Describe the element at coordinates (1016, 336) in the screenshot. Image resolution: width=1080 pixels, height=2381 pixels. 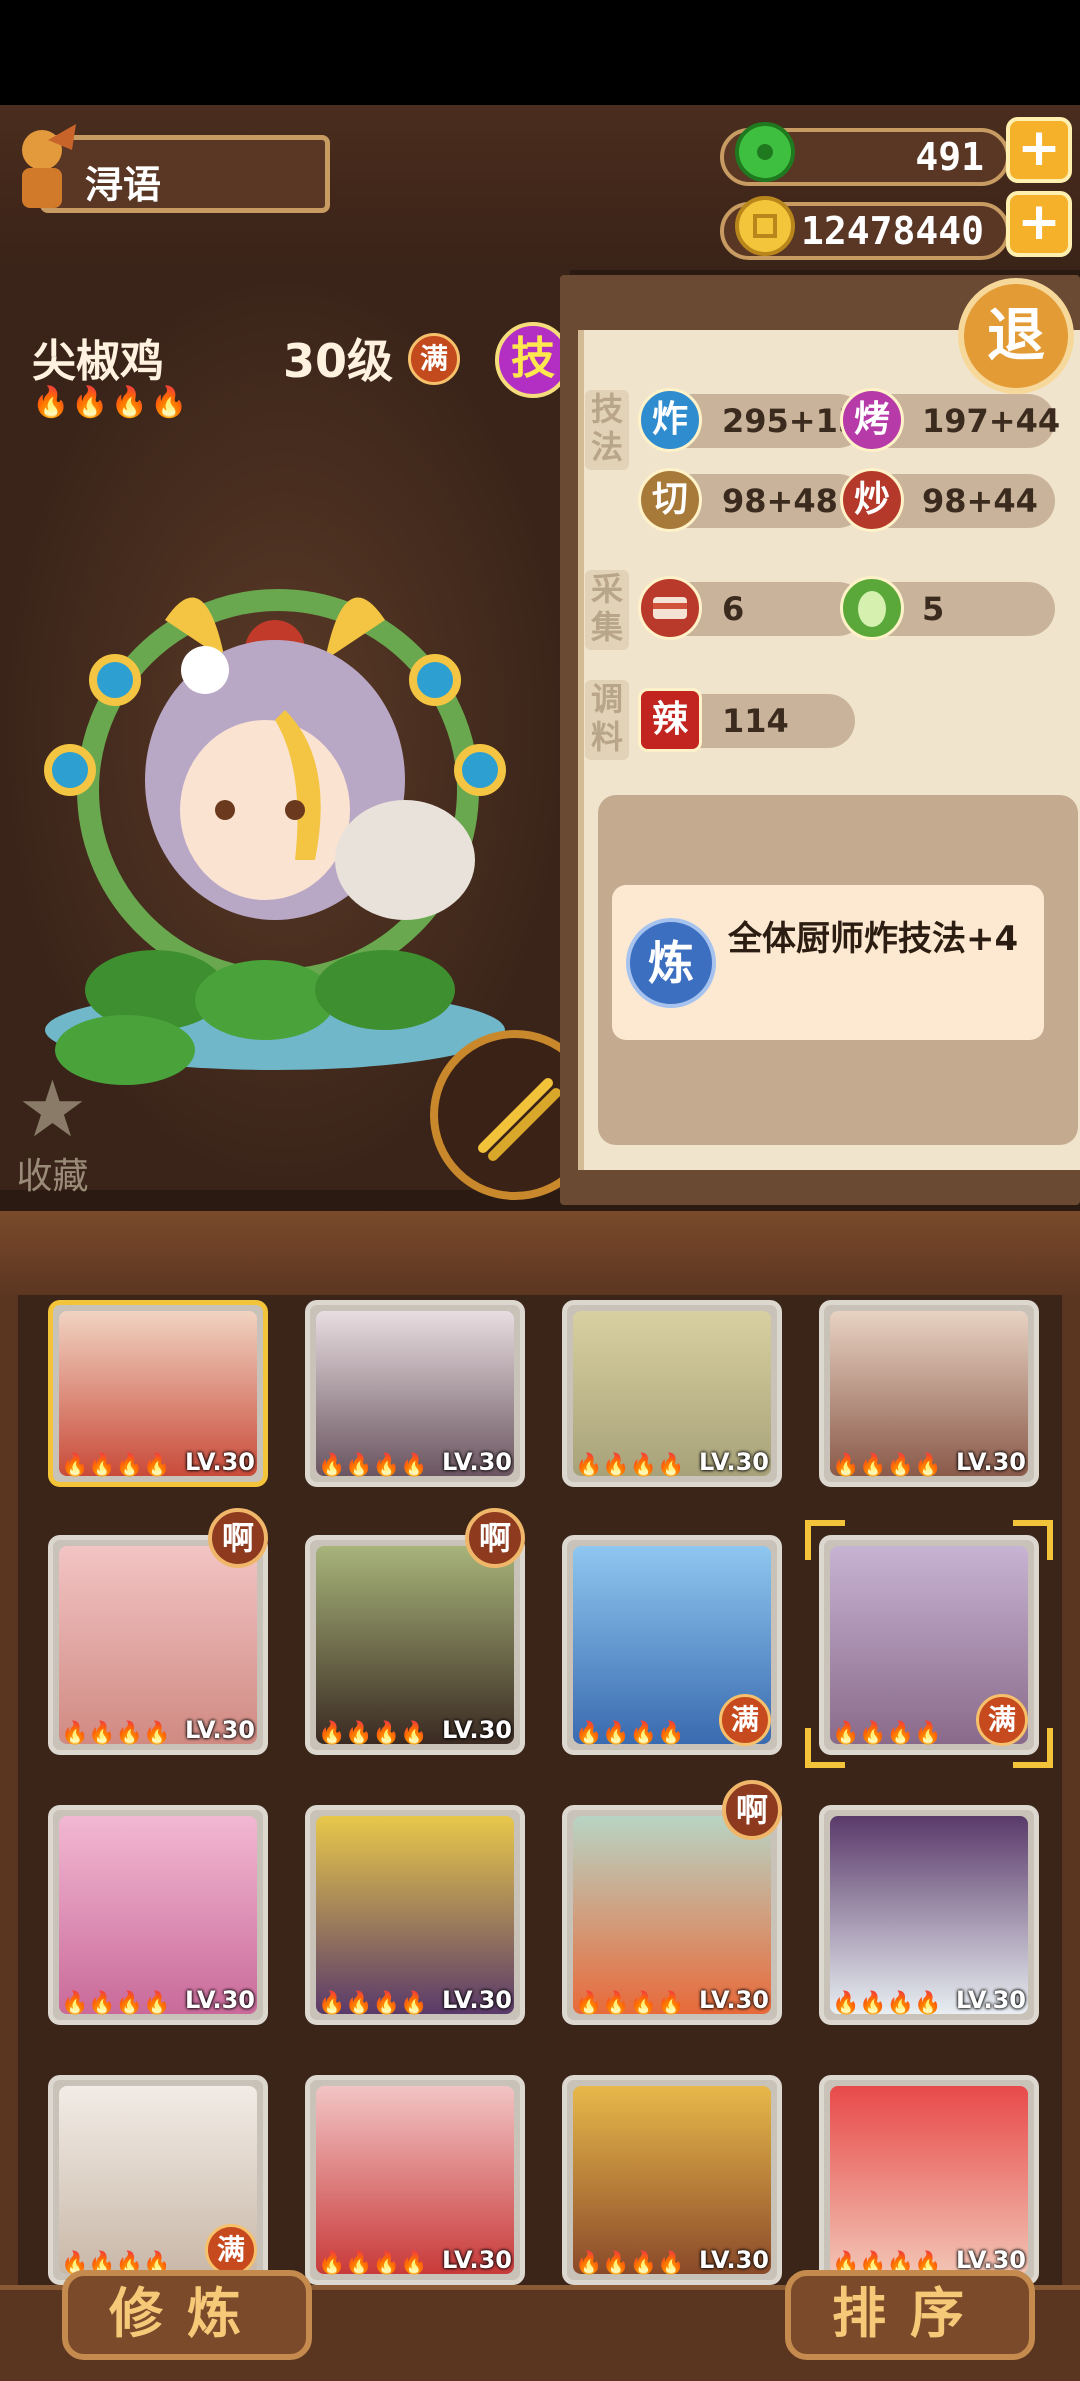
I see `exit-button: 退` at that location.